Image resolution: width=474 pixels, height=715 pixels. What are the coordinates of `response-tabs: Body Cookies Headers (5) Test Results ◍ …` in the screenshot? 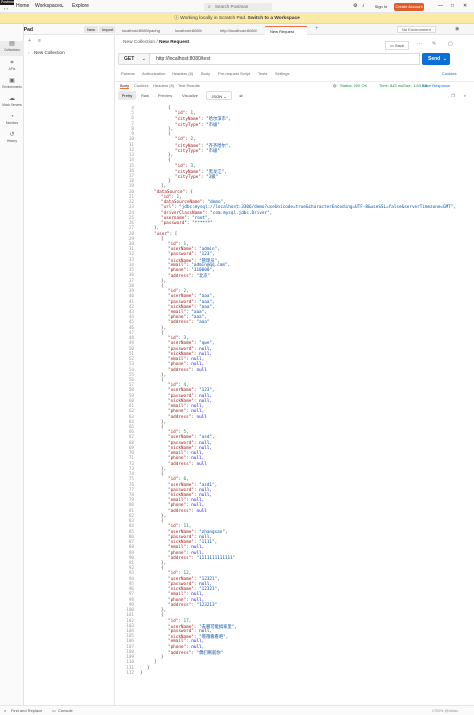 It's located at (294, 85).